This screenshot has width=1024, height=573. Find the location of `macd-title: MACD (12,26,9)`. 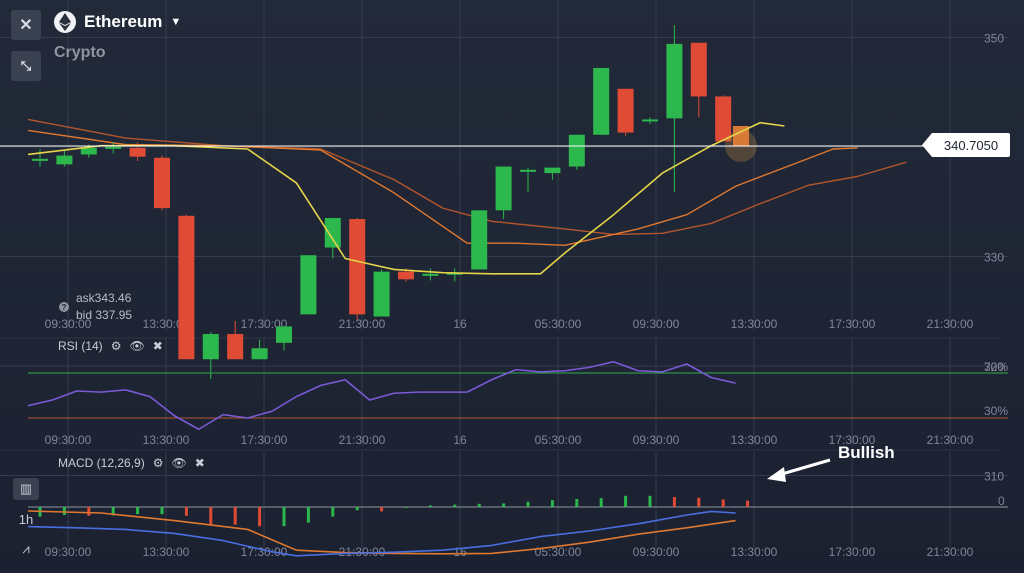

macd-title: MACD (12,26,9) is located at coordinates (101, 463).